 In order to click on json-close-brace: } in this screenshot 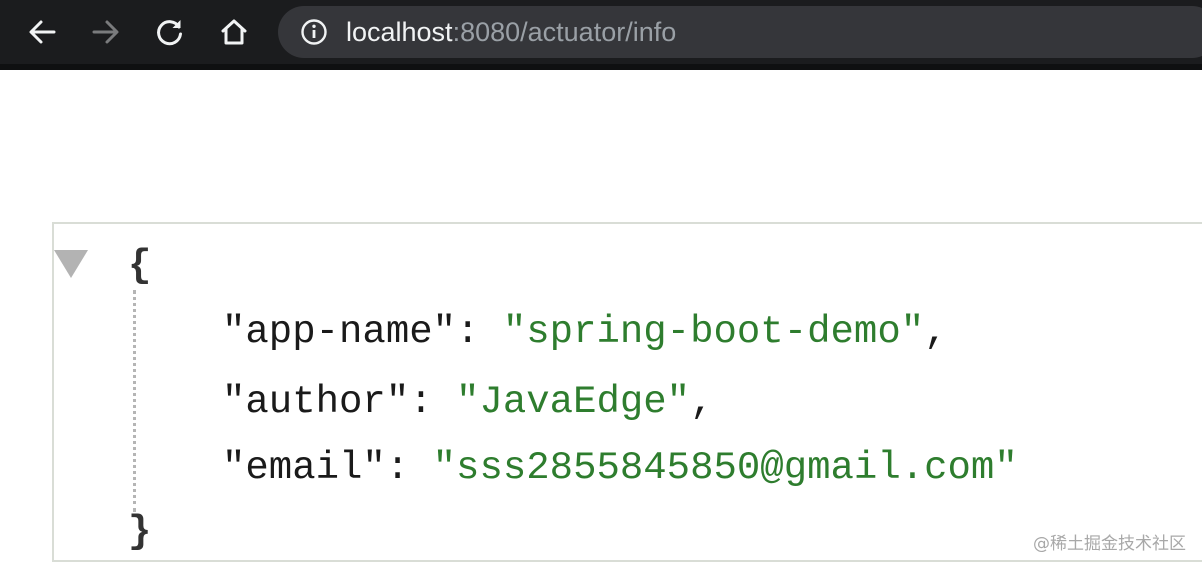, I will do `click(140, 532)`.